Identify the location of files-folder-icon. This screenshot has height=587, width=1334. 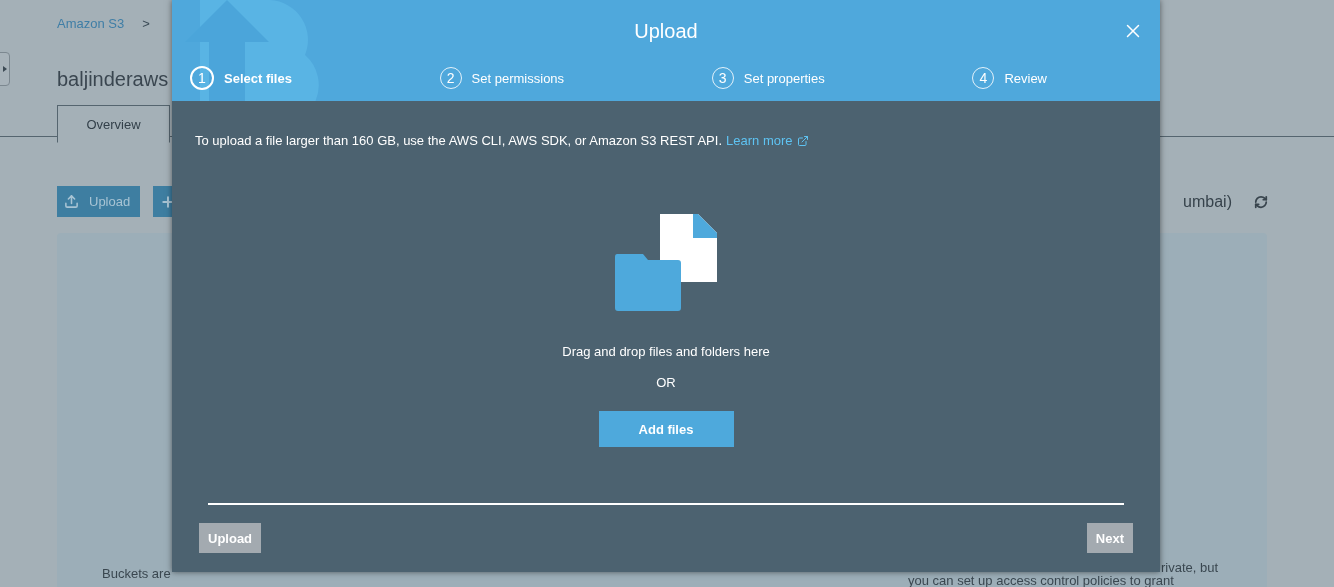
(666, 262).